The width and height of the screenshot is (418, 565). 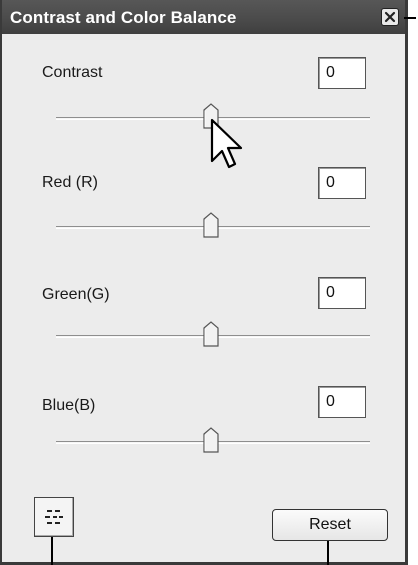 I want to click on dash-toggle-button, so click(x=54, y=517).